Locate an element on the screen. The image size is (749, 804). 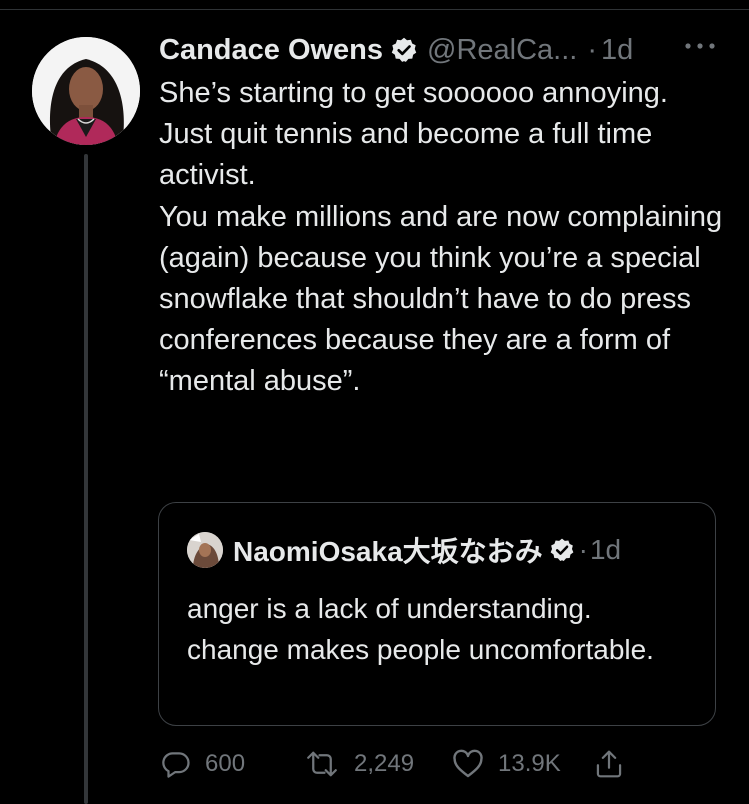
share-button is located at coordinates (609, 764).